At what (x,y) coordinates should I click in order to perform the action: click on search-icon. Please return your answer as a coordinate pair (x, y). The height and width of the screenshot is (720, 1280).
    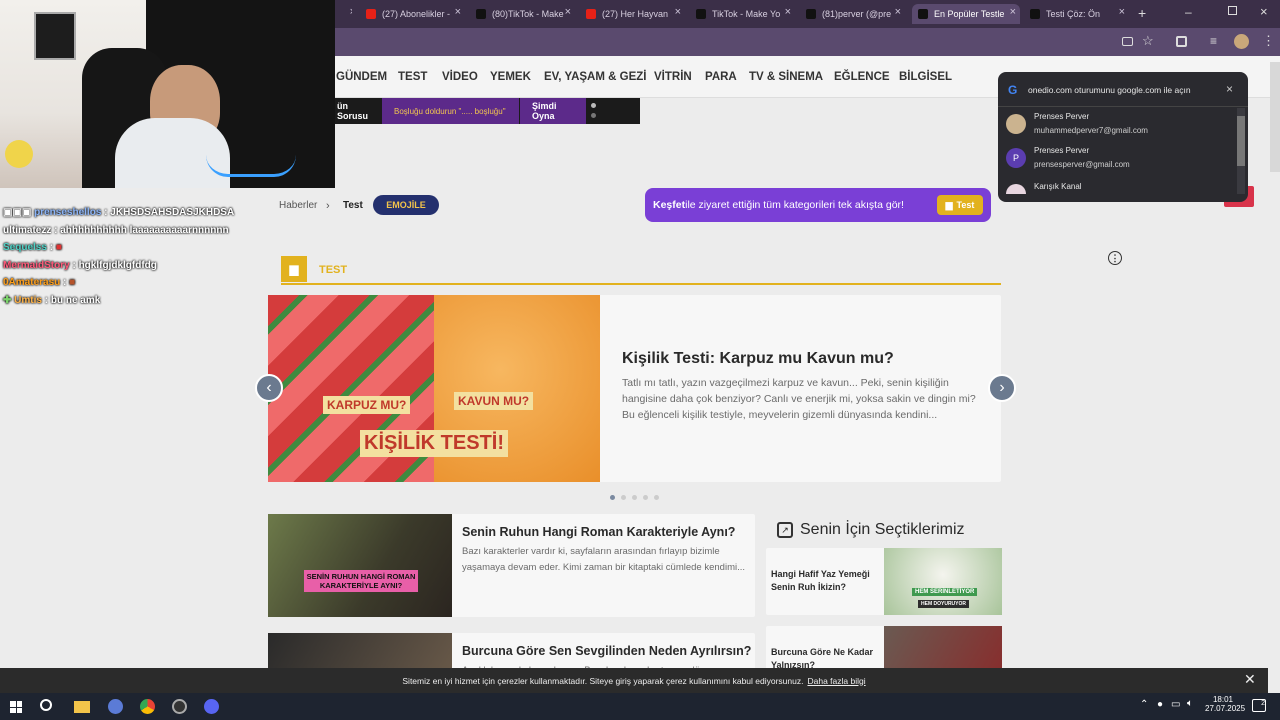
    Looking at the image, I should click on (46, 705).